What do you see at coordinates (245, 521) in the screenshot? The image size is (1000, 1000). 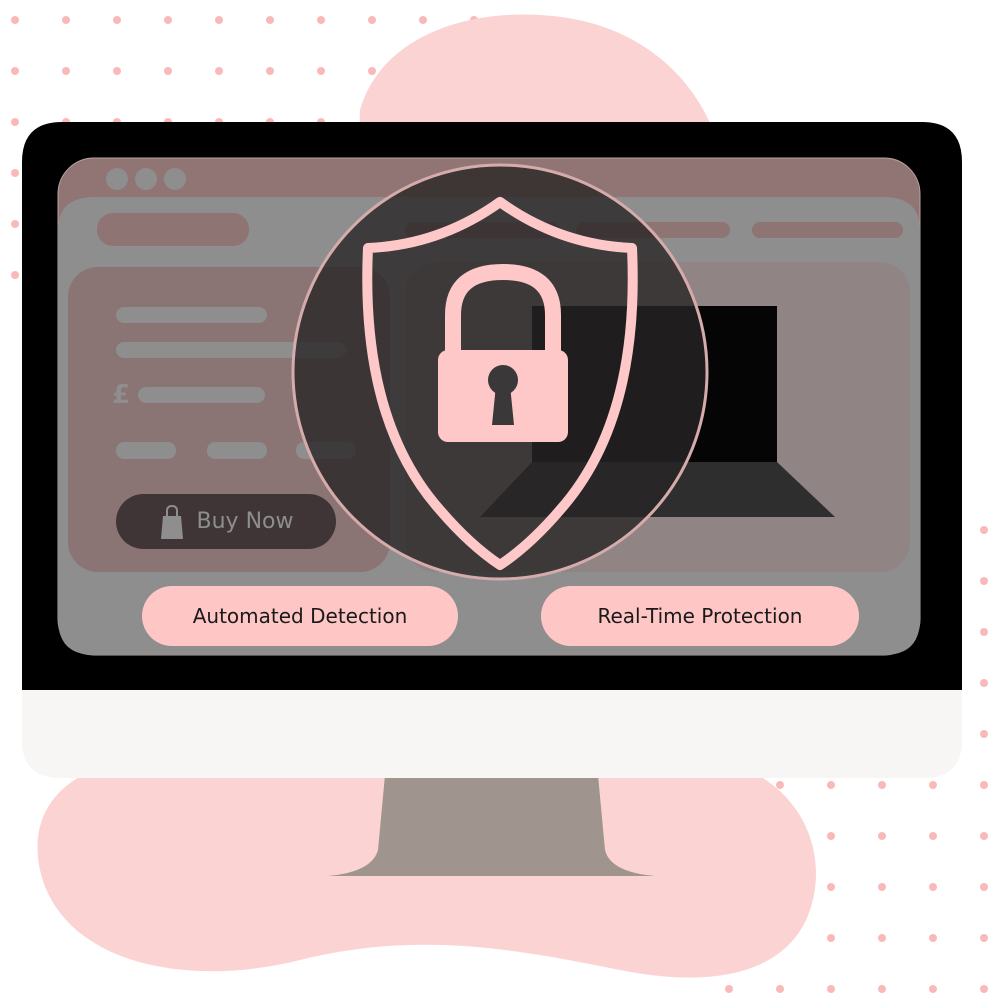 I see `buy-now-label: Buy Now` at bounding box center [245, 521].